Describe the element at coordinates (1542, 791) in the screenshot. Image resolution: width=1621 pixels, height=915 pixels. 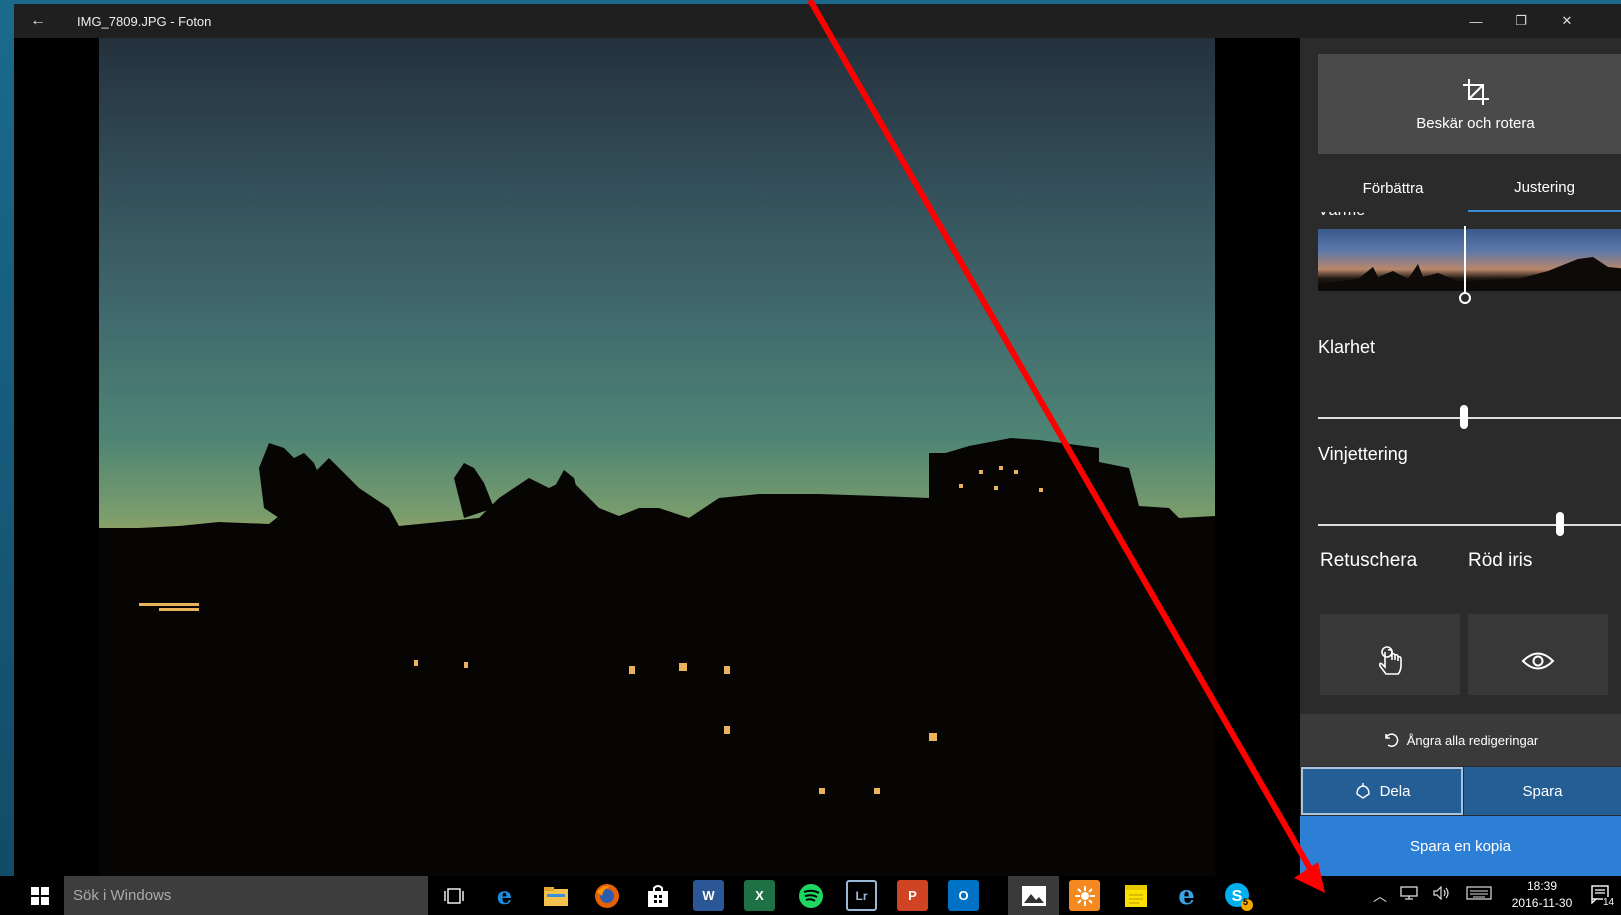
I see `save-button: Spara` at that location.